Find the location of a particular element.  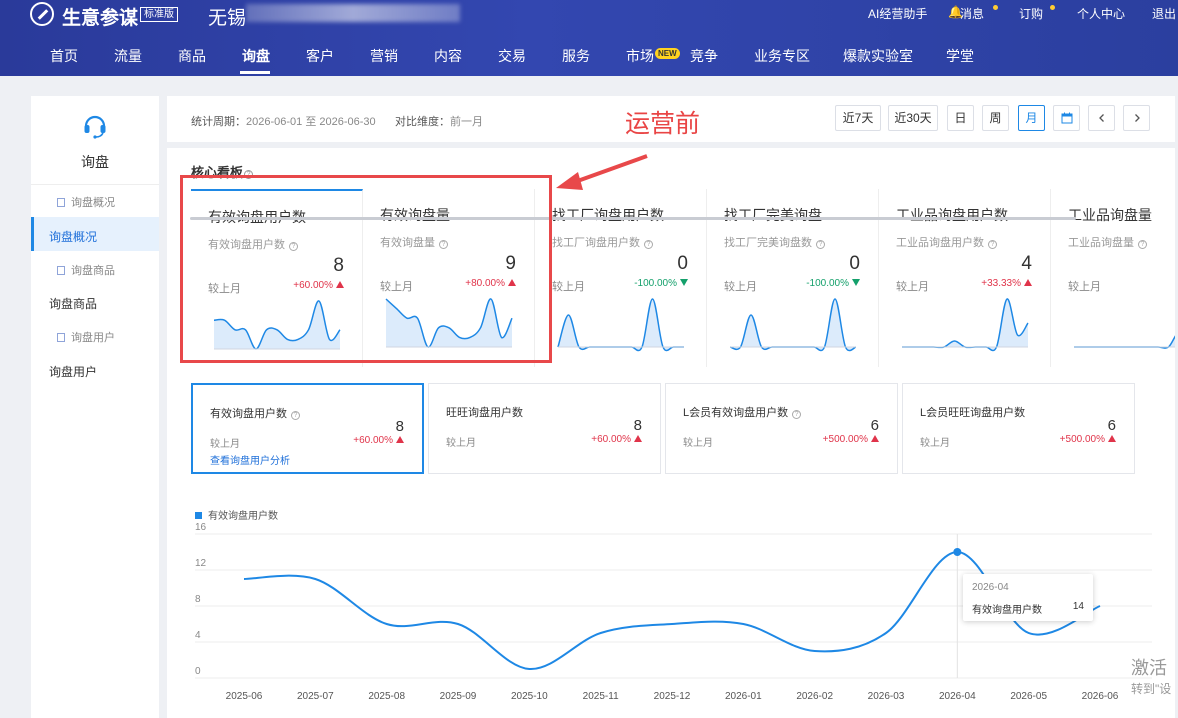

sidebar-divider is located at coordinates (95, 184).